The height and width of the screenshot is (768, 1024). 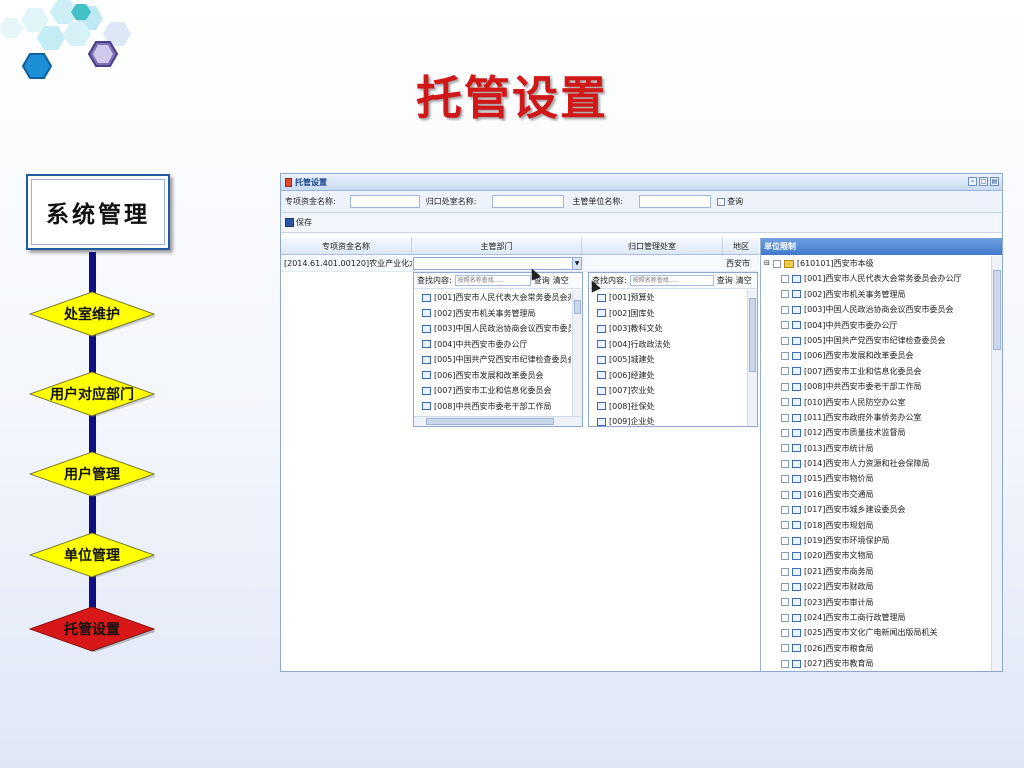 What do you see at coordinates (92, 314) in the screenshot?
I see `flow-step-office-maintenance: 处室维护` at bounding box center [92, 314].